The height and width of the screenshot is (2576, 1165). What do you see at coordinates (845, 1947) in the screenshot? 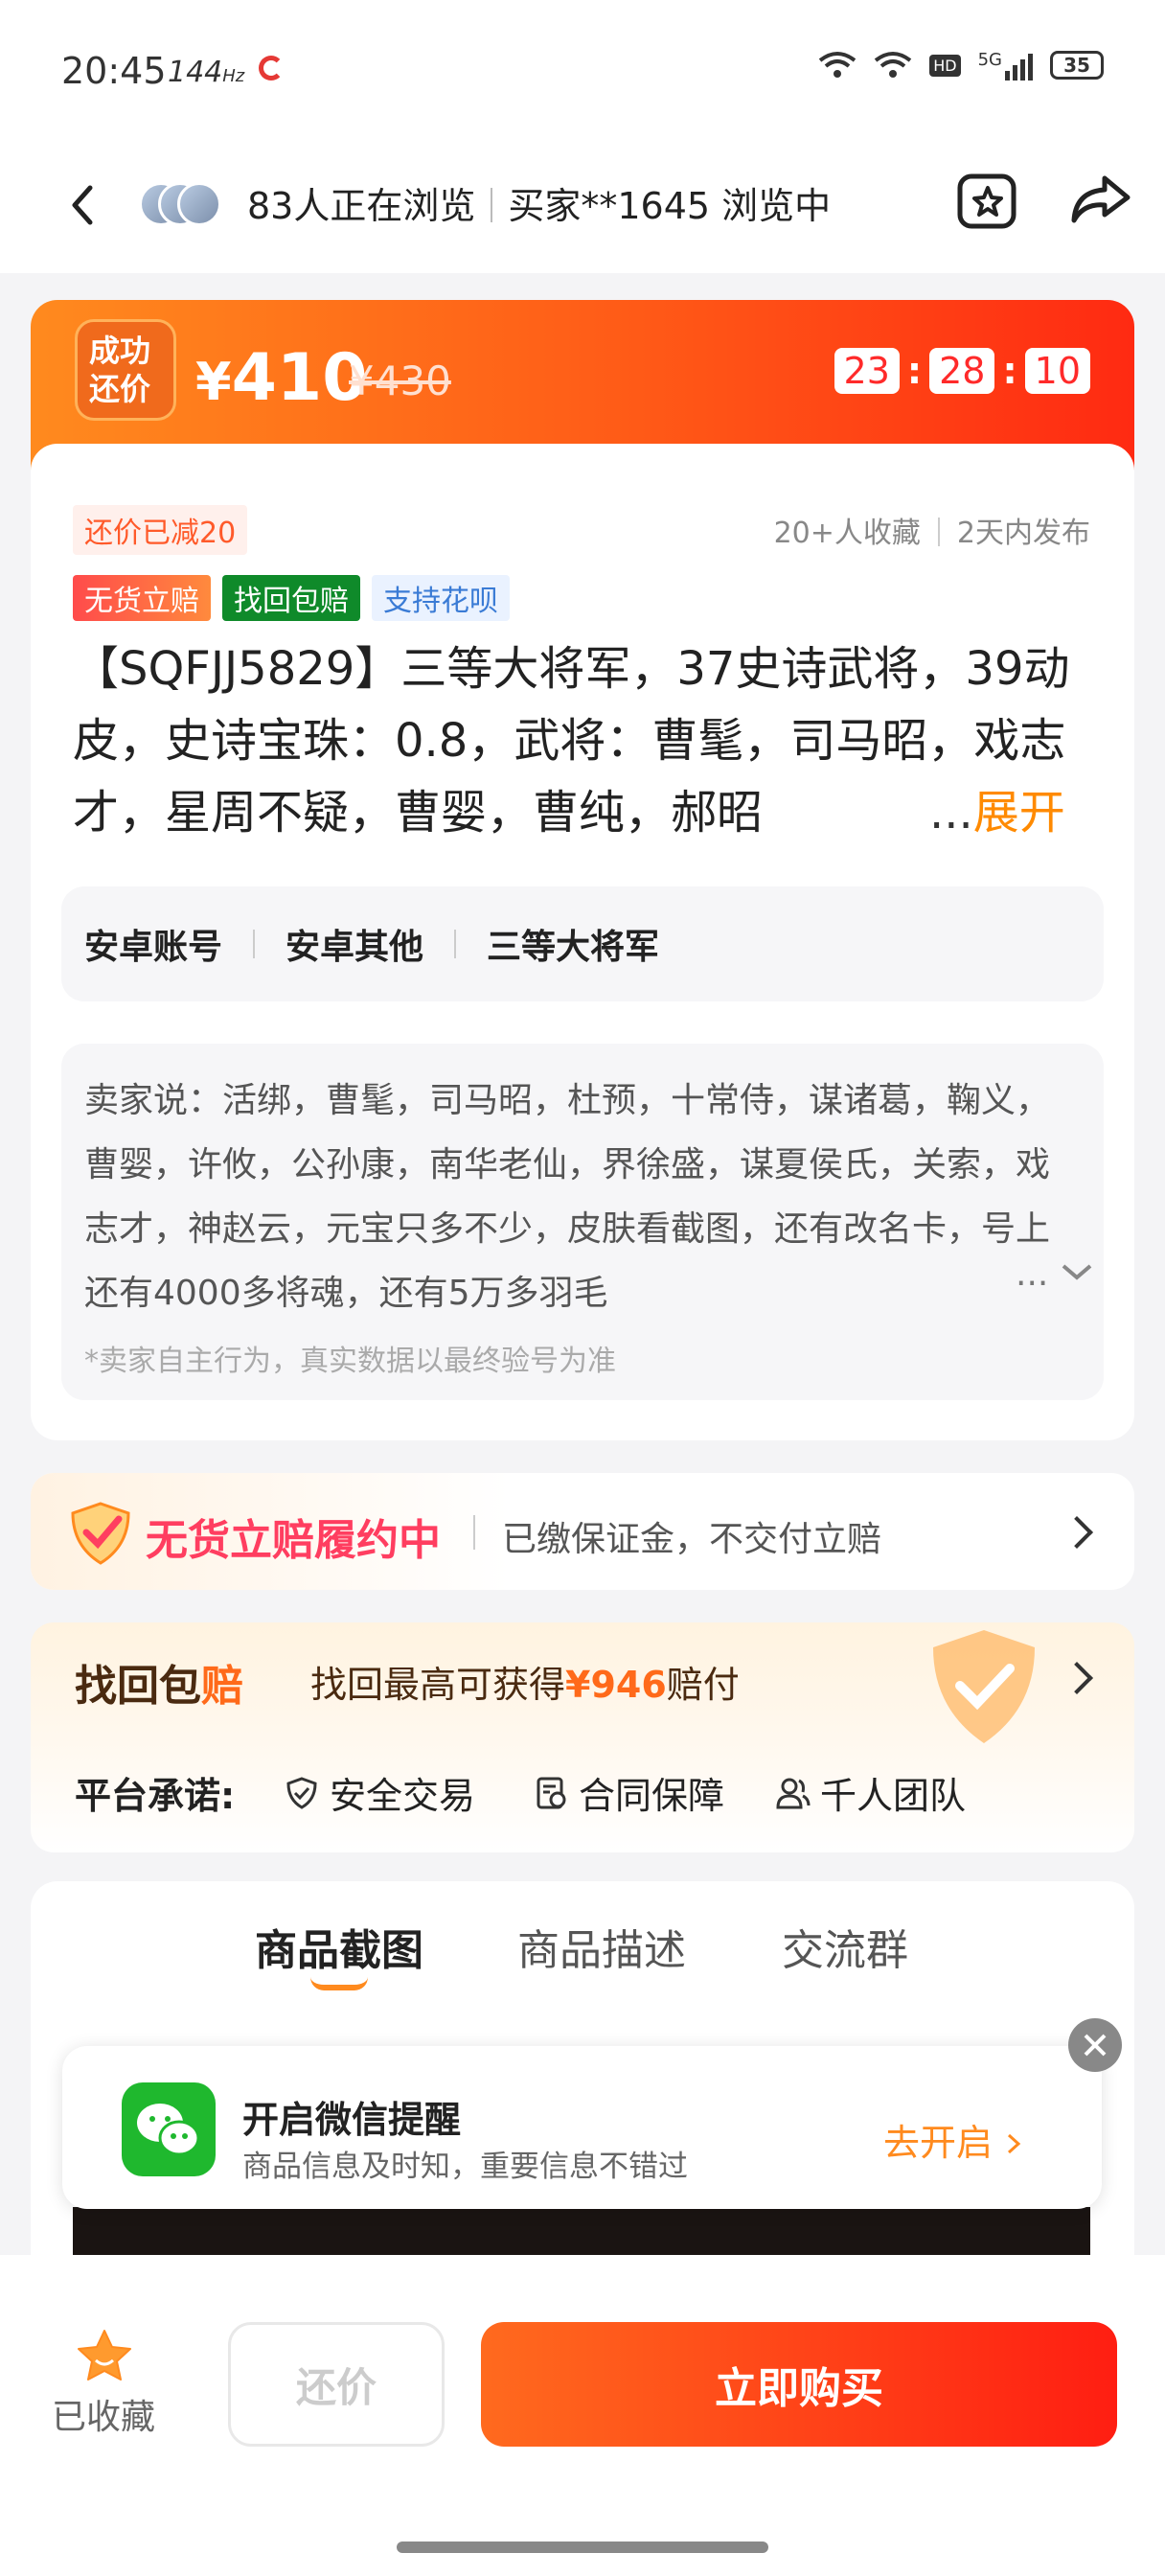
I see `tab-chat-group: 交流群` at bounding box center [845, 1947].